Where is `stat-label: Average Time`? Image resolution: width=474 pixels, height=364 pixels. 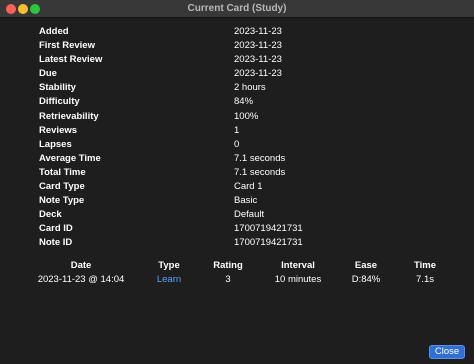 stat-label: Average Time is located at coordinates (70, 158).